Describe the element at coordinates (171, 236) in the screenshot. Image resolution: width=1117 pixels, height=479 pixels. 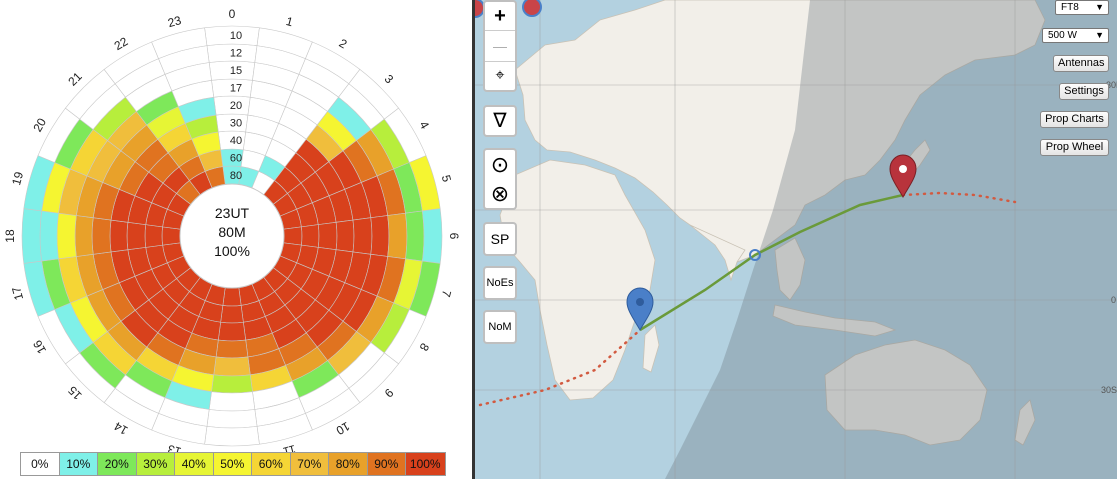
I see `wheel-cell-h18-80m` at that location.